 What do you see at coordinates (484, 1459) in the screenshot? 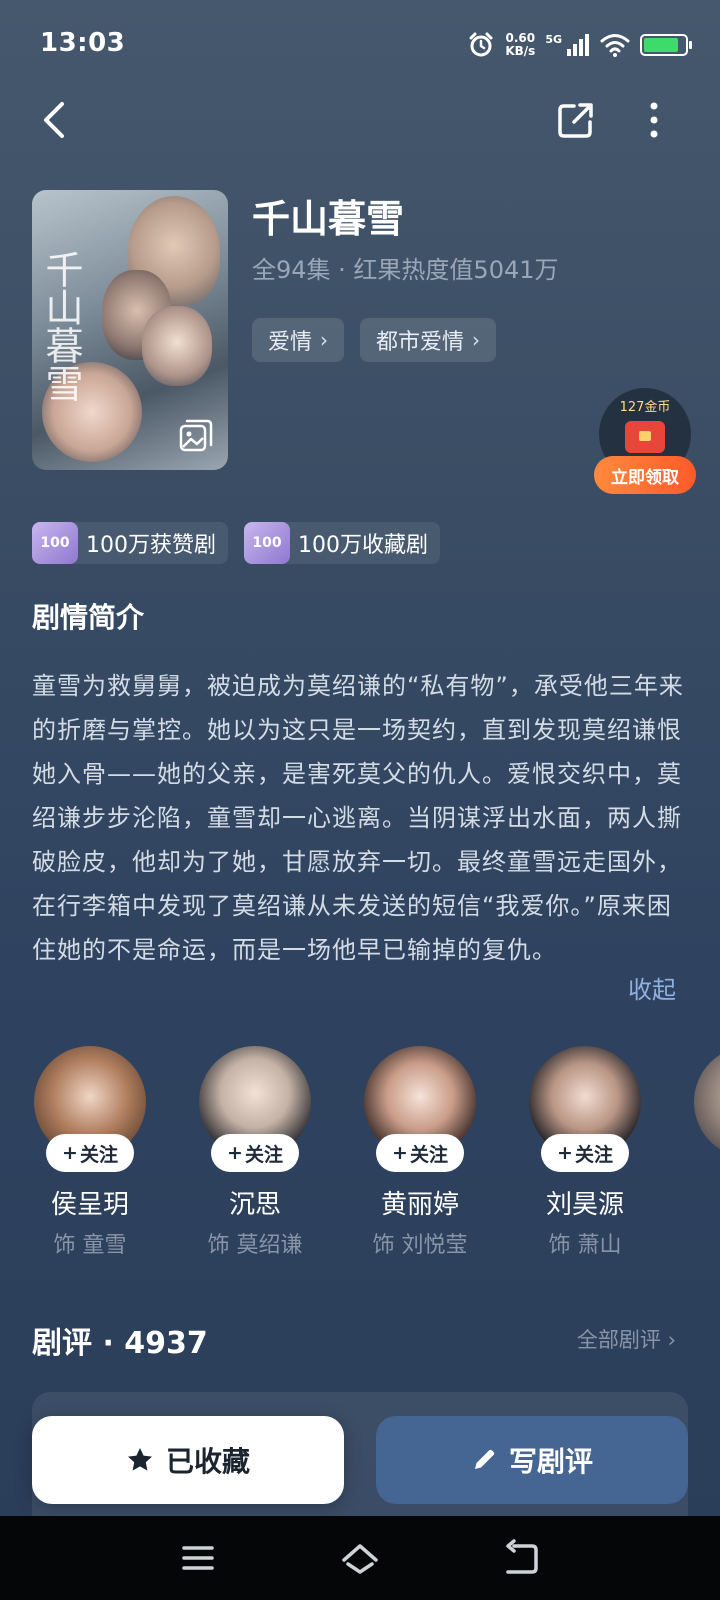
I see `pencil-icon` at bounding box center [484, 1459].